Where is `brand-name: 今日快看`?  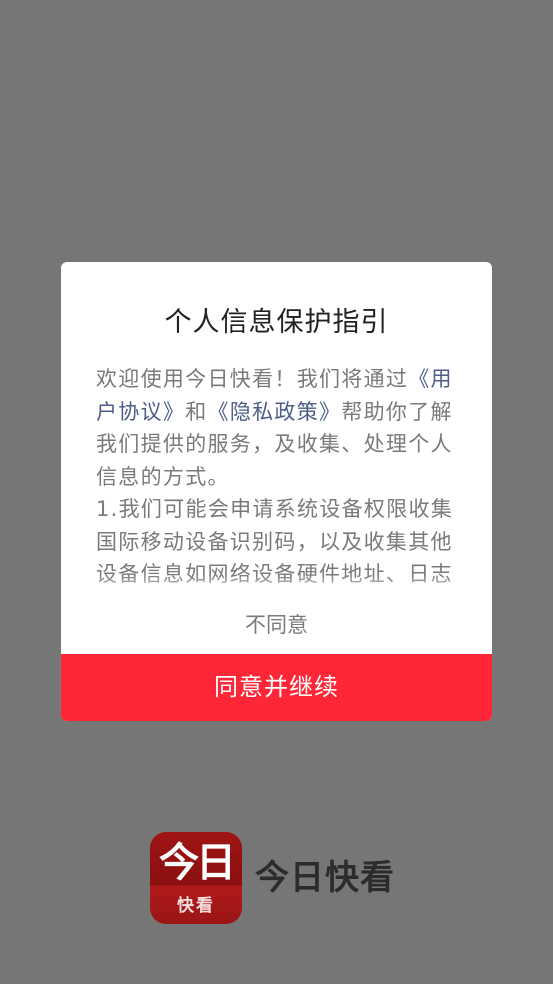
brand-name: 今日快看 is located at coordinates (325, 878).